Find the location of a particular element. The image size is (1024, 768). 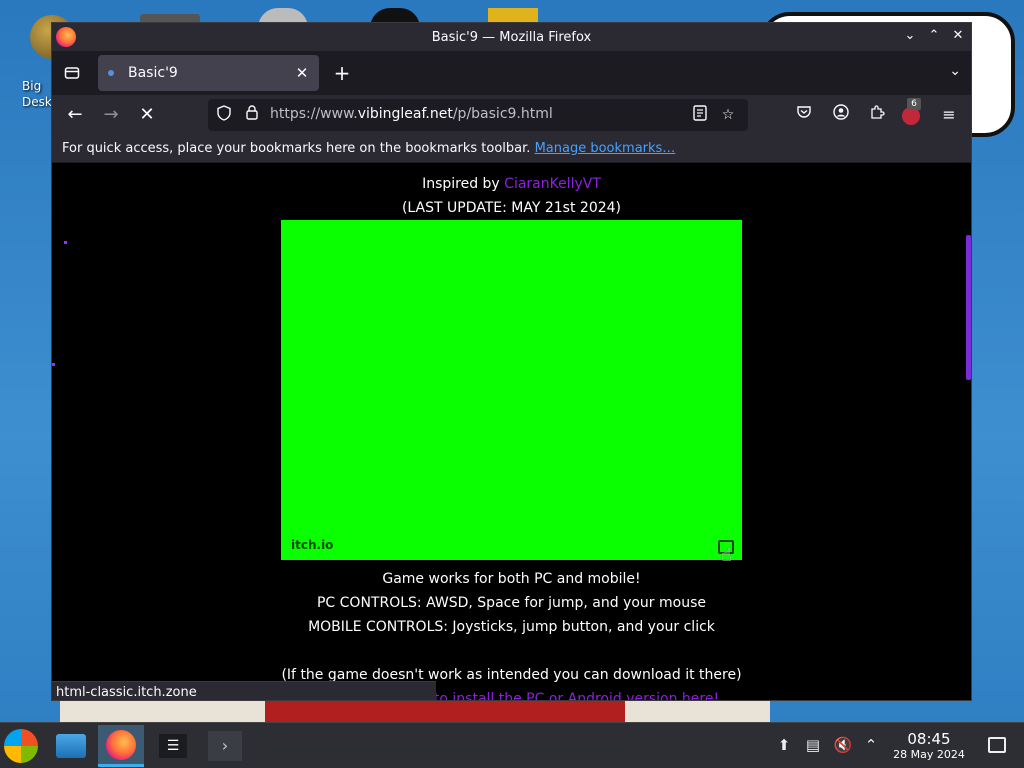

firefox-icon is located at coordinates (121, 744).